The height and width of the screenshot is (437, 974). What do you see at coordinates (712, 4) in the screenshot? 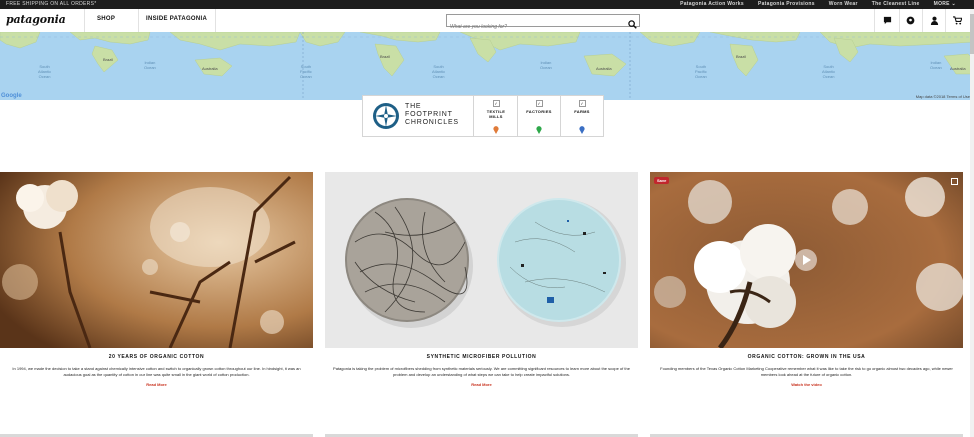
I see `link-action-works: Patagonia Action Works` at bounding box center [712, 4].